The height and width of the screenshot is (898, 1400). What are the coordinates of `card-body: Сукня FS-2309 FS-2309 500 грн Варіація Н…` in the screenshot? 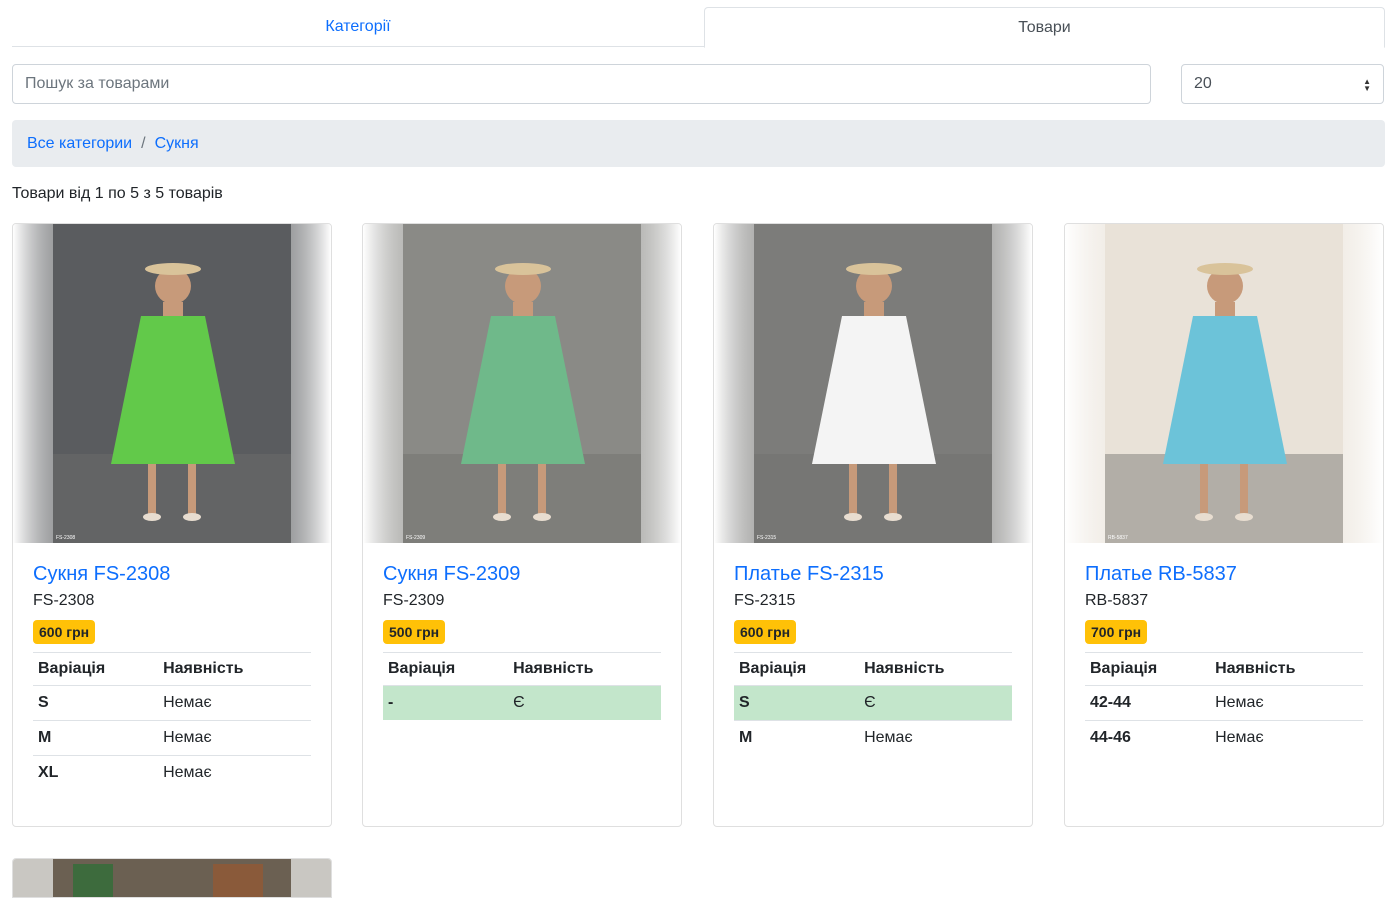 It's located at (522, 631).